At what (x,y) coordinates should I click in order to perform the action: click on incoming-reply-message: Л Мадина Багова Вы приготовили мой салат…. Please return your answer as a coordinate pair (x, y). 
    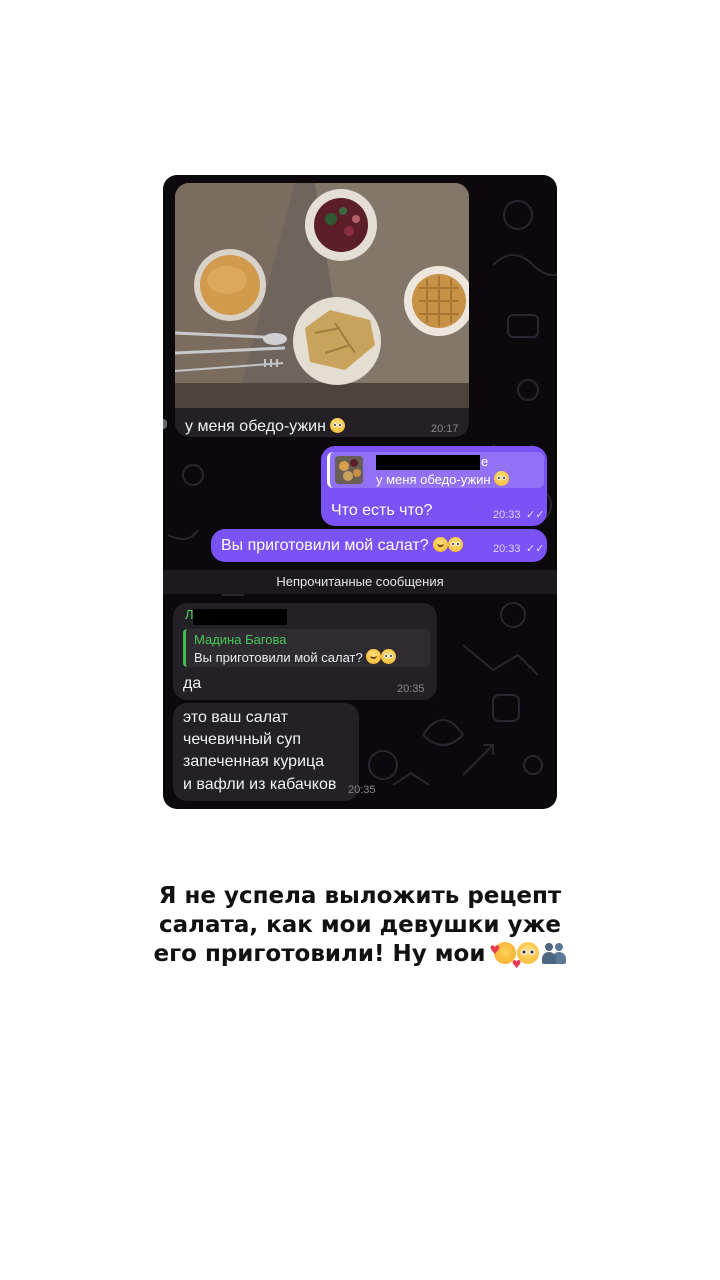
    Looking at the image, I should click on (305, 651).